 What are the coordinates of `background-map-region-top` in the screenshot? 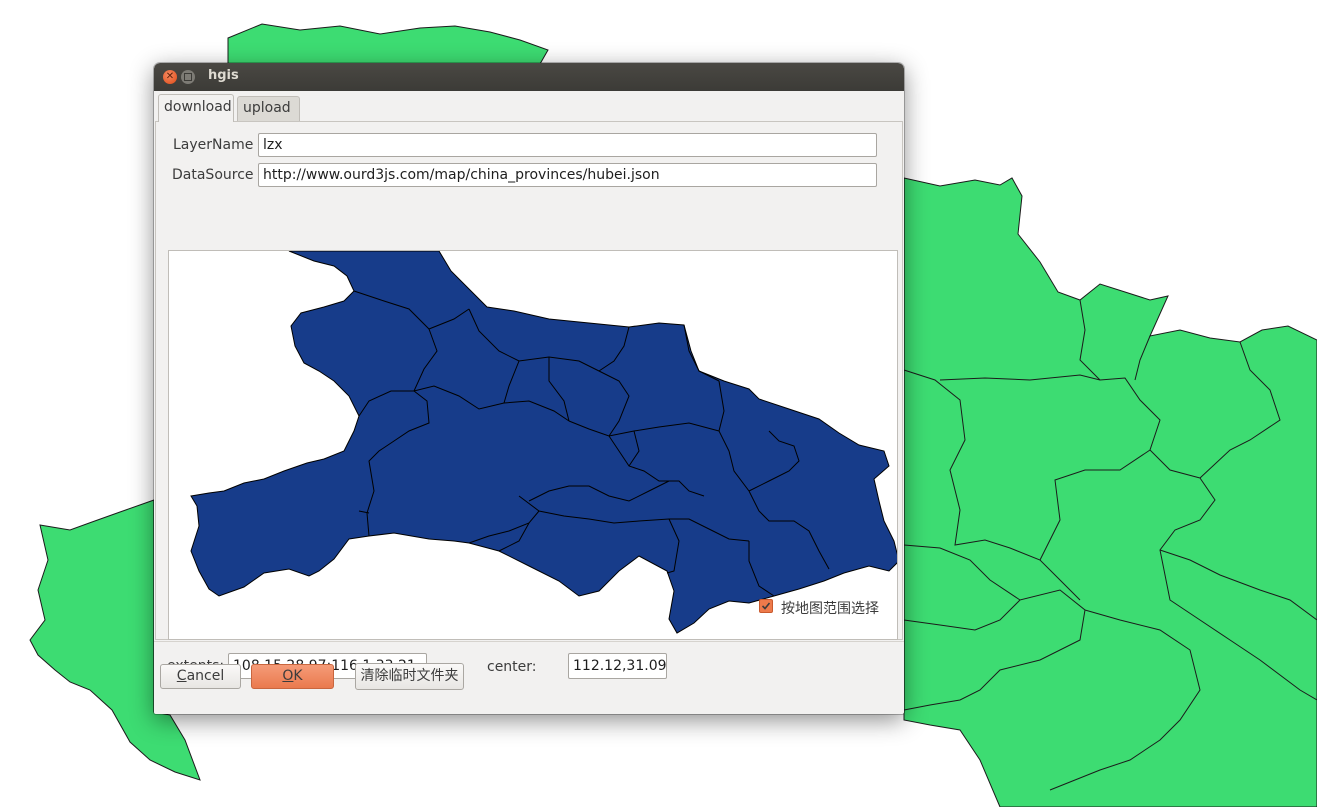 It's located at (388, 44).